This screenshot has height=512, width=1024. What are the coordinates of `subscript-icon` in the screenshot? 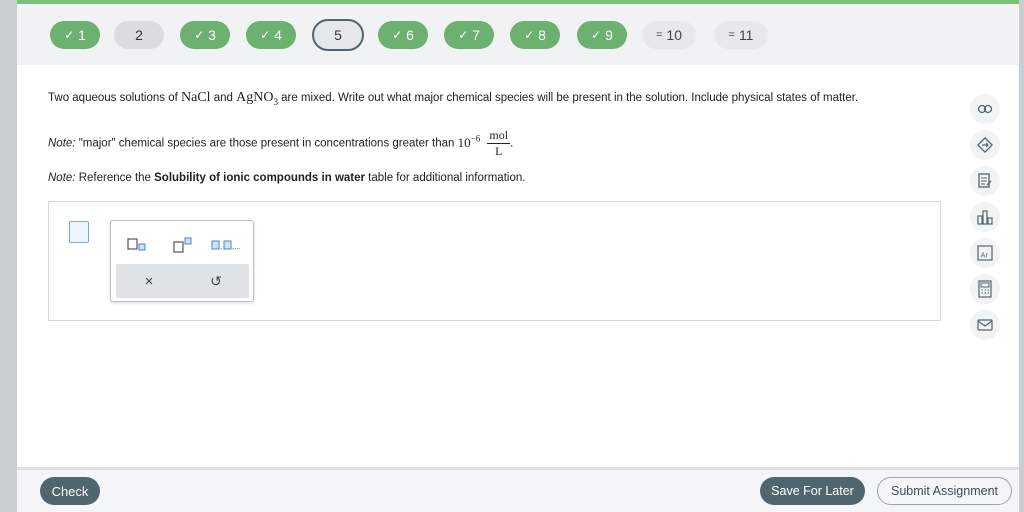 It's located at (136, 244).